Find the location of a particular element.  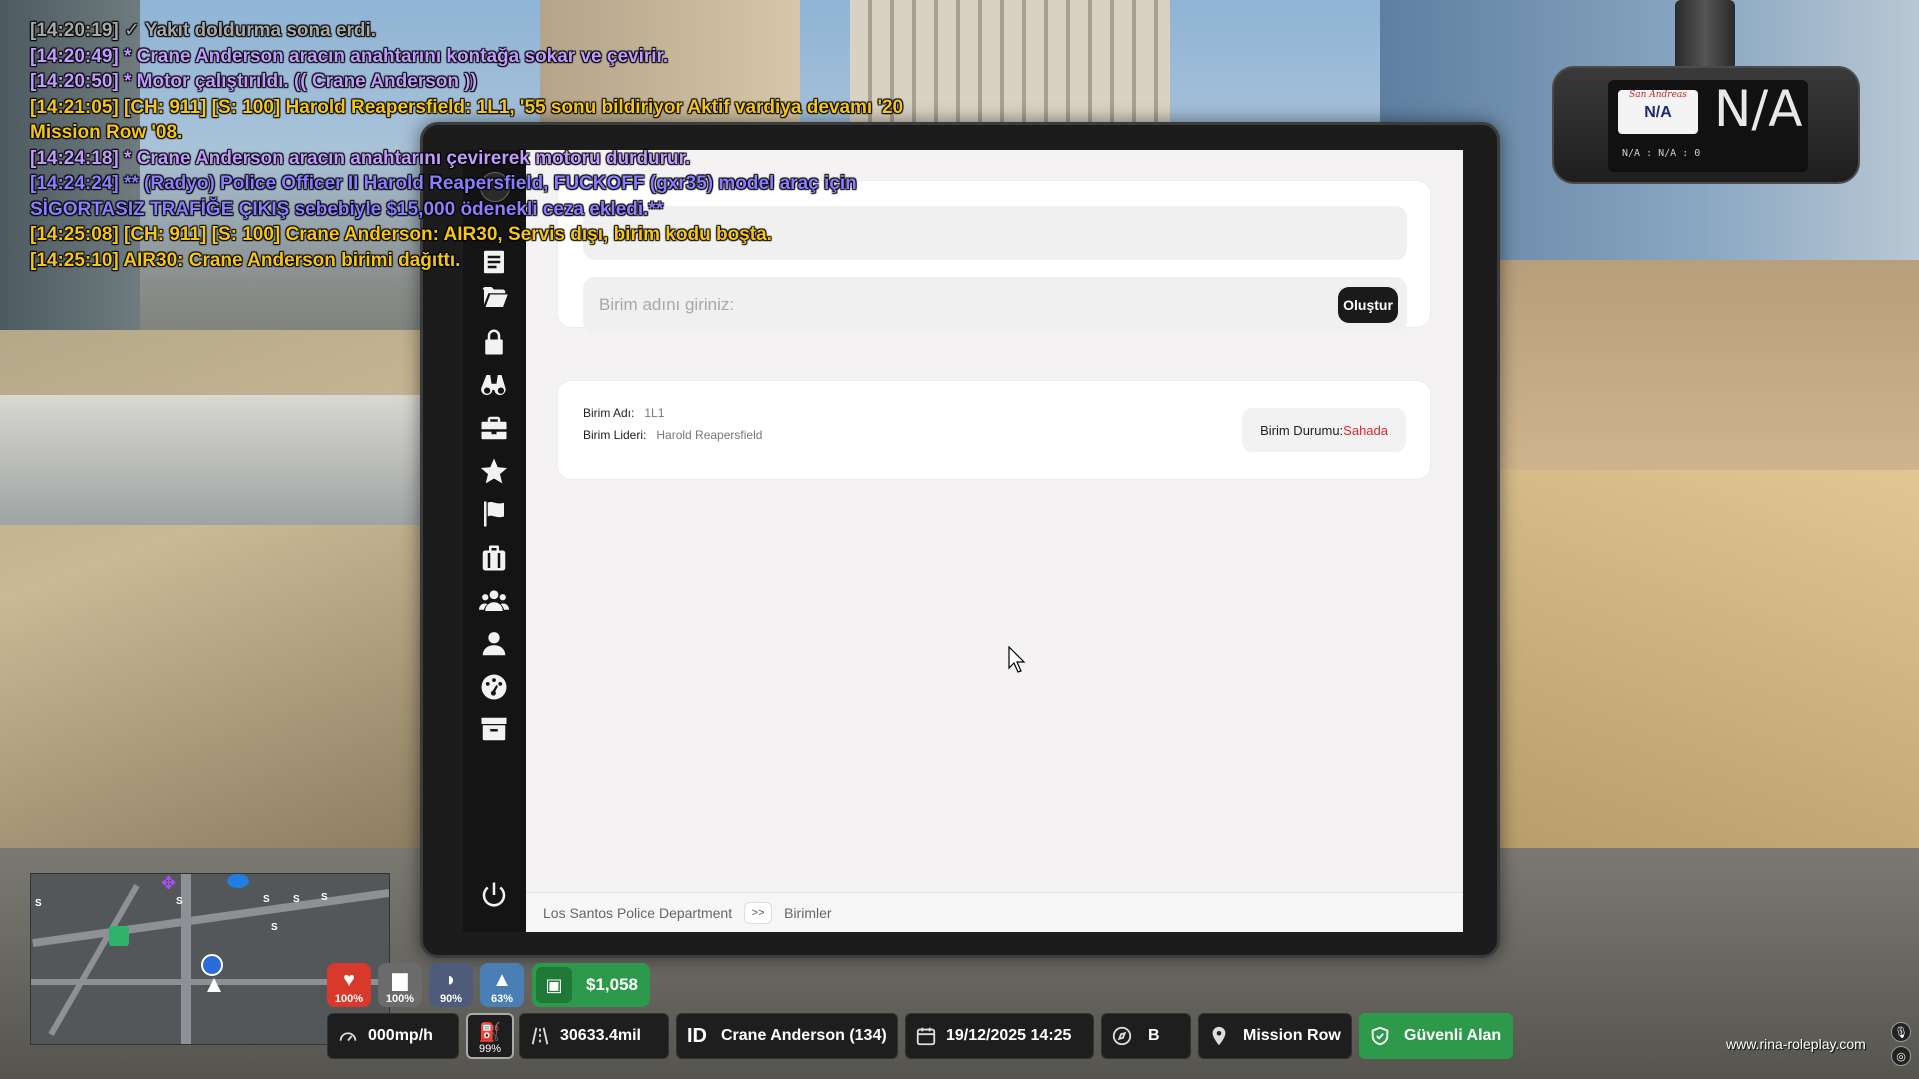

safe-zone-indicator: Güvenli Alan is located at coordinates (1436, 1036).